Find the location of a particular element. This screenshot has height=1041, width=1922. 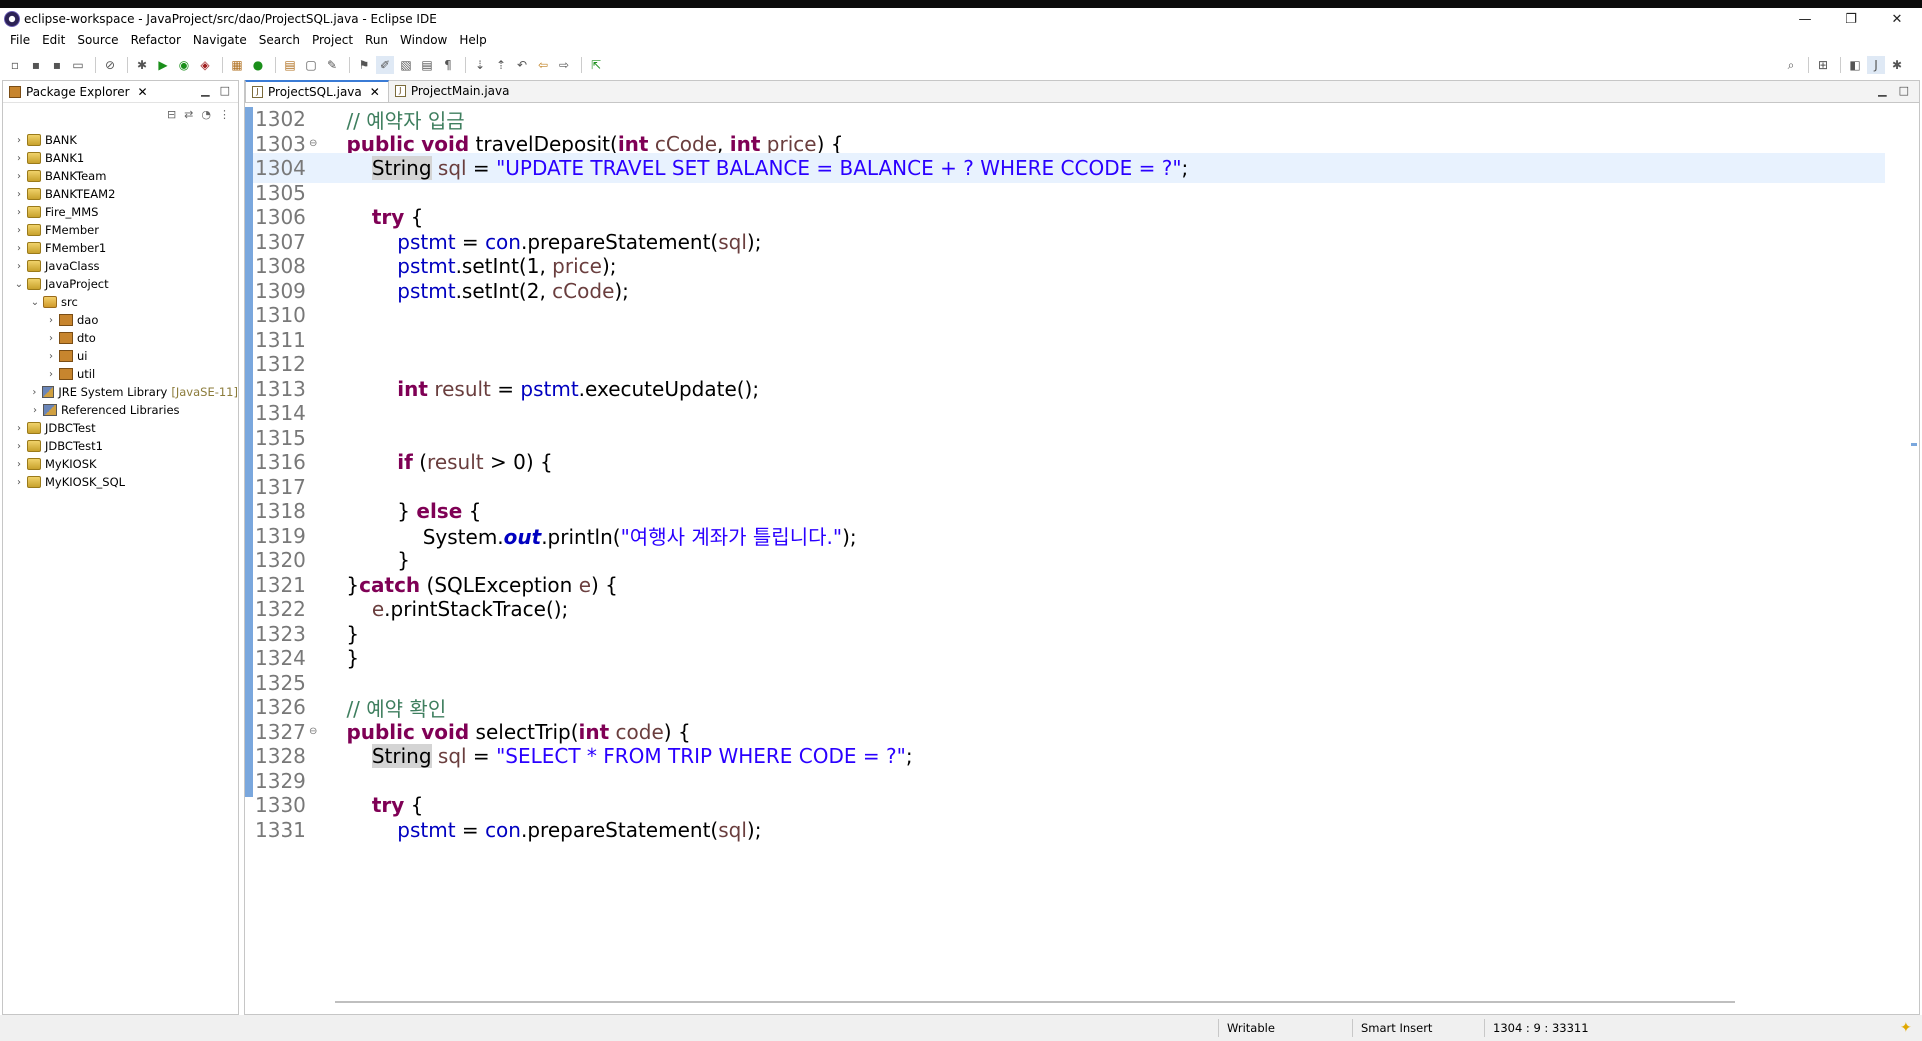

tree-item: › ui is located at coordinates (120, 356).